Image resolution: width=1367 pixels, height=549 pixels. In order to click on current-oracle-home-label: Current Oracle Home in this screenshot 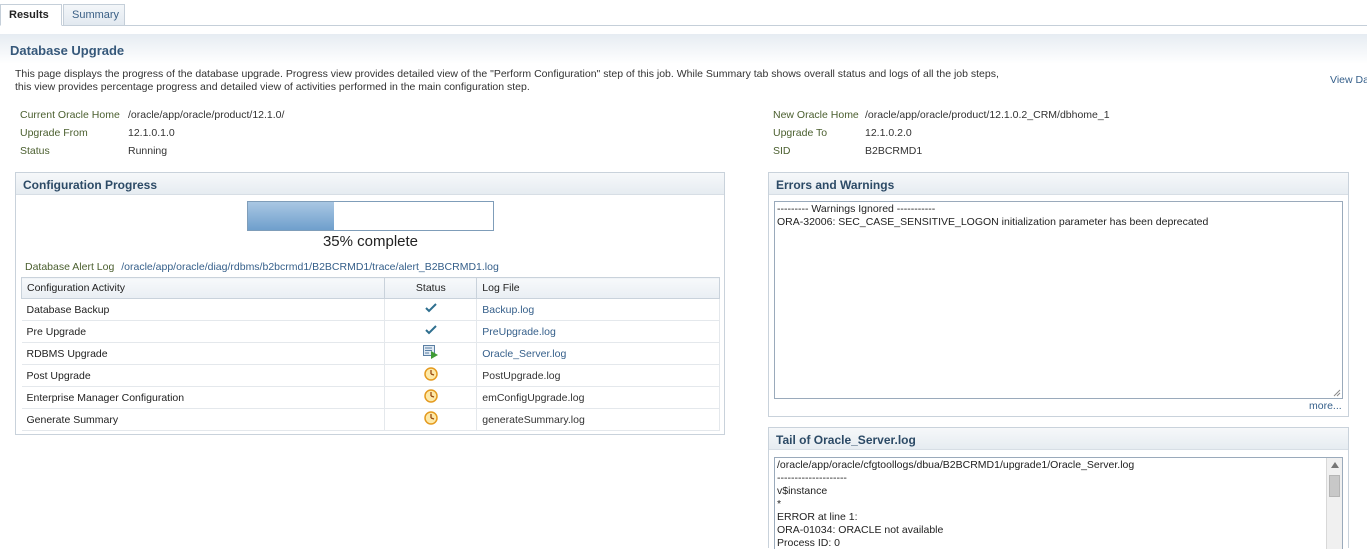, I will do `click(70, 115)`.